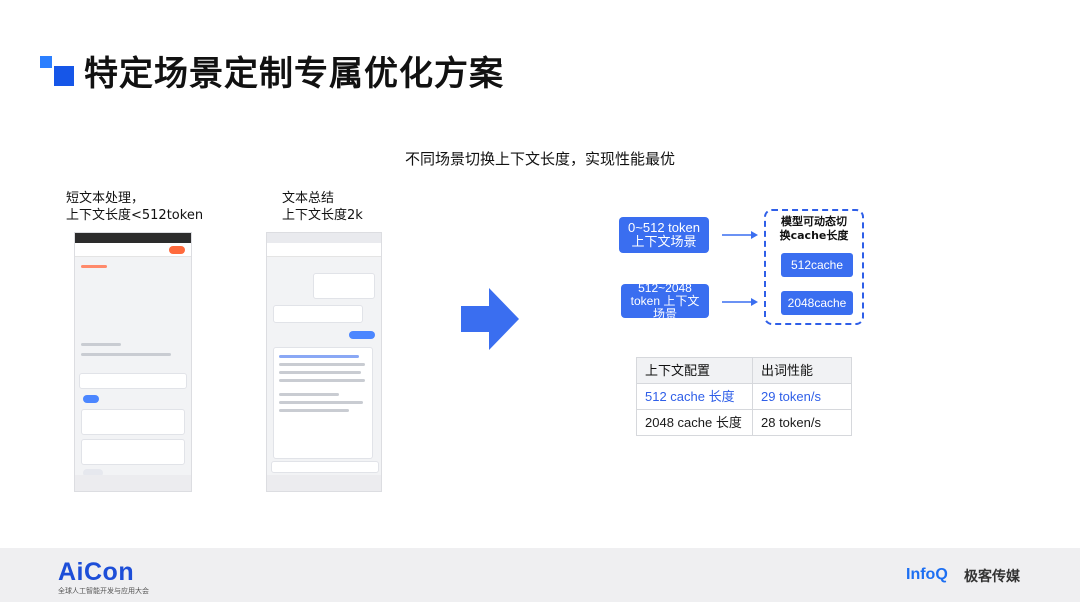 This screenshot has width=1080, height=602. I want to click on table-header-perf: 出词性能, so click(802, 370).